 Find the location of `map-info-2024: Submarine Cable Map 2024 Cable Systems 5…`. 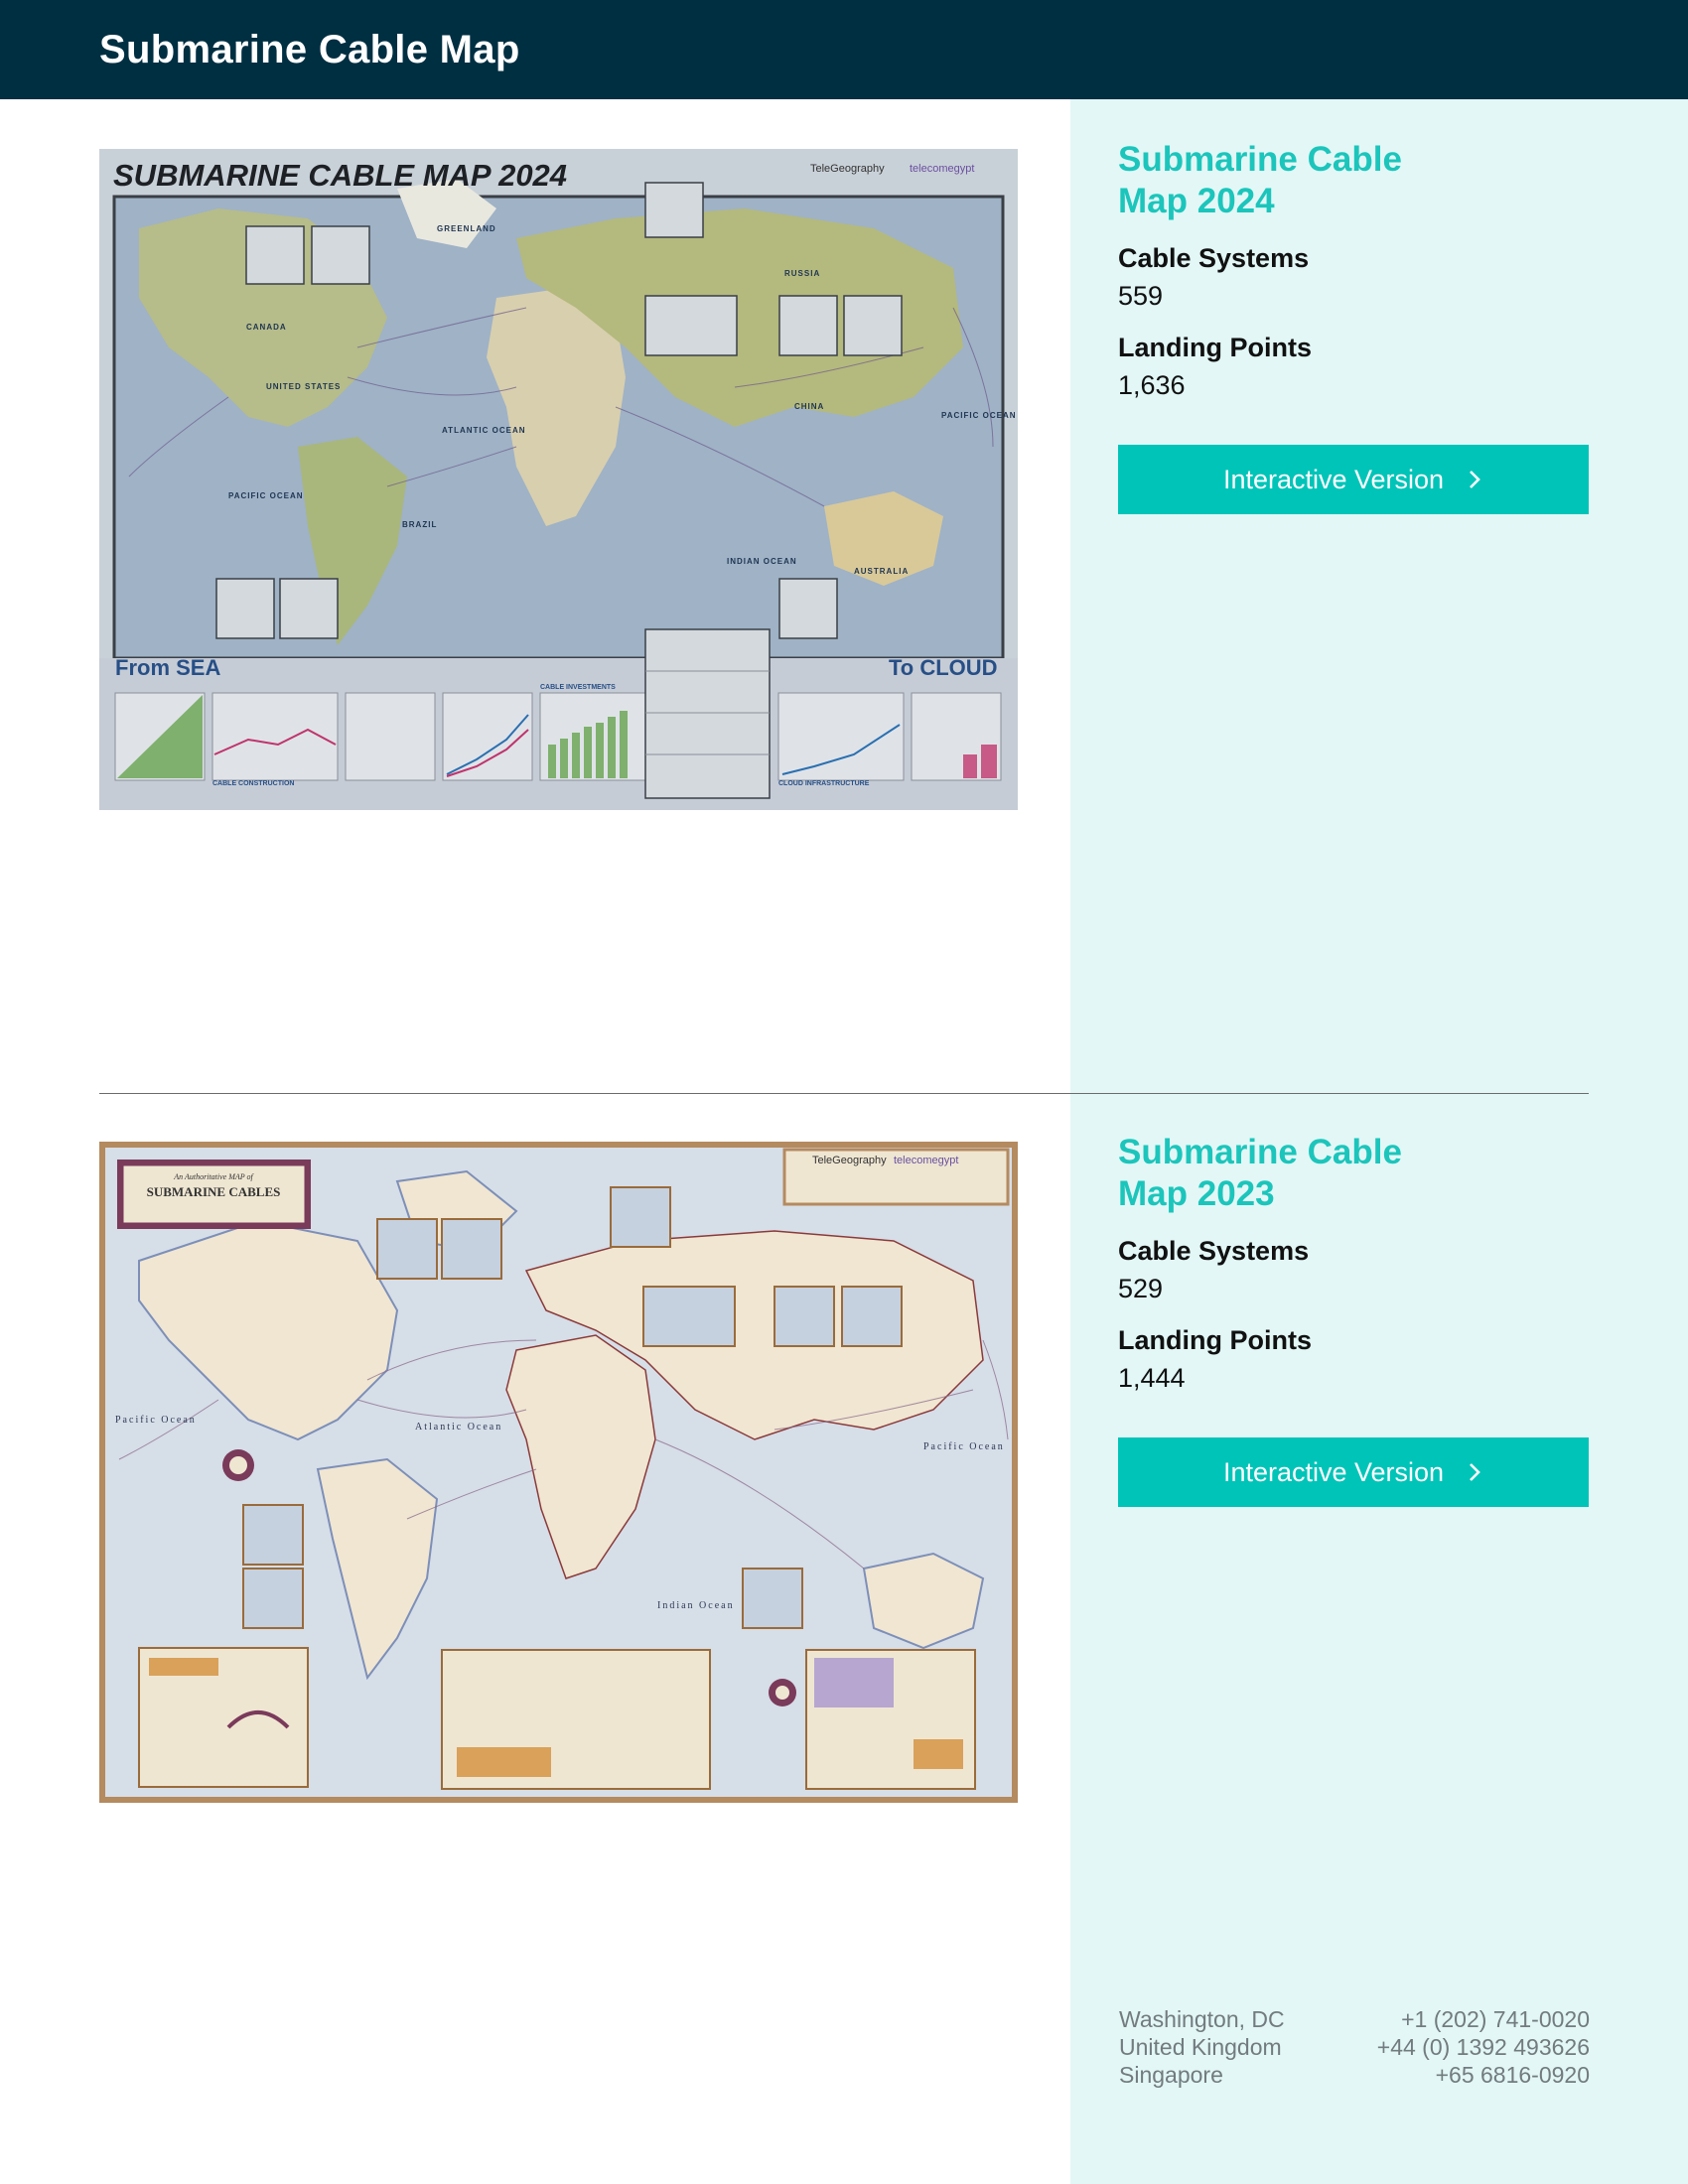

map-info-2024: Submarine Cable Map 2024 Cable Systems 5… is located at coordinates (1353, 326).